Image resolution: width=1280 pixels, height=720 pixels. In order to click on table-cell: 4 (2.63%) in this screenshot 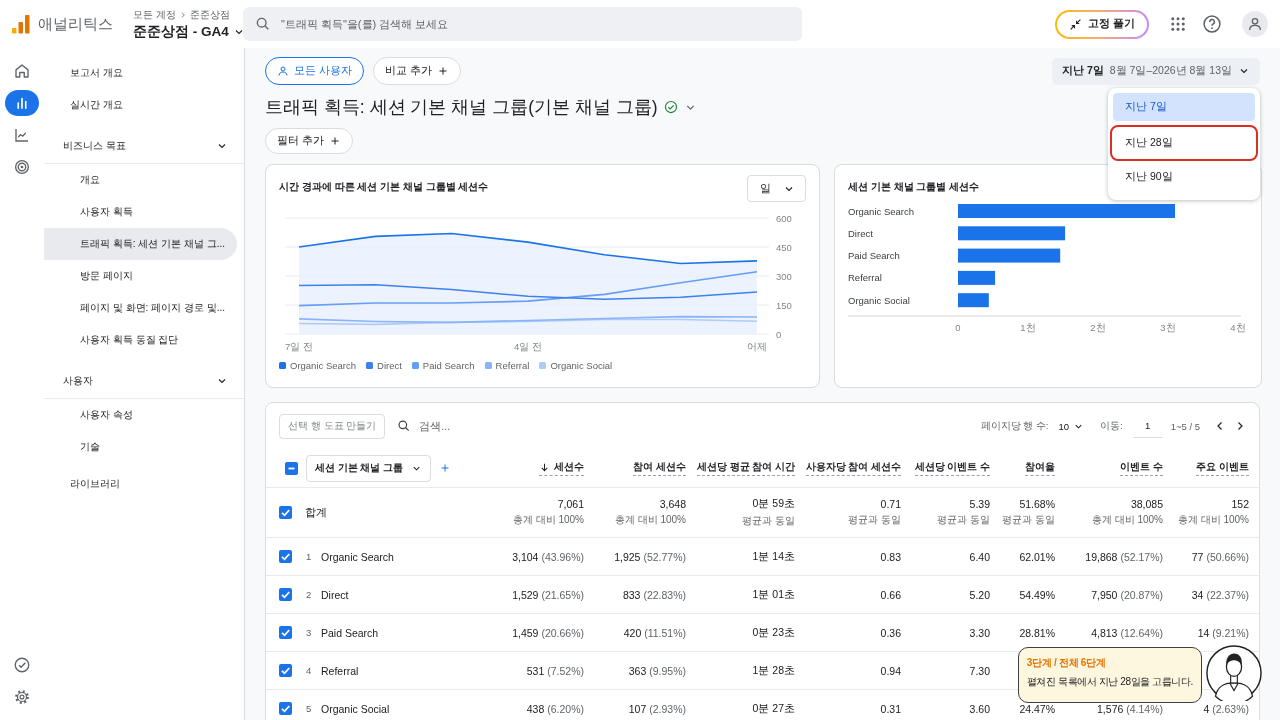, I will do `click(1226, 708)`.